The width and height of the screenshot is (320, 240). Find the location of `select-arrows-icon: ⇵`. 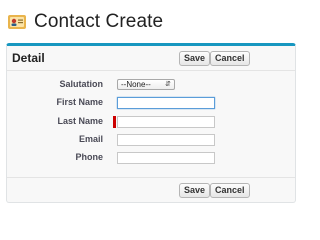

select-arrows-icon: ⇵ is located at coordinates (168, 84).